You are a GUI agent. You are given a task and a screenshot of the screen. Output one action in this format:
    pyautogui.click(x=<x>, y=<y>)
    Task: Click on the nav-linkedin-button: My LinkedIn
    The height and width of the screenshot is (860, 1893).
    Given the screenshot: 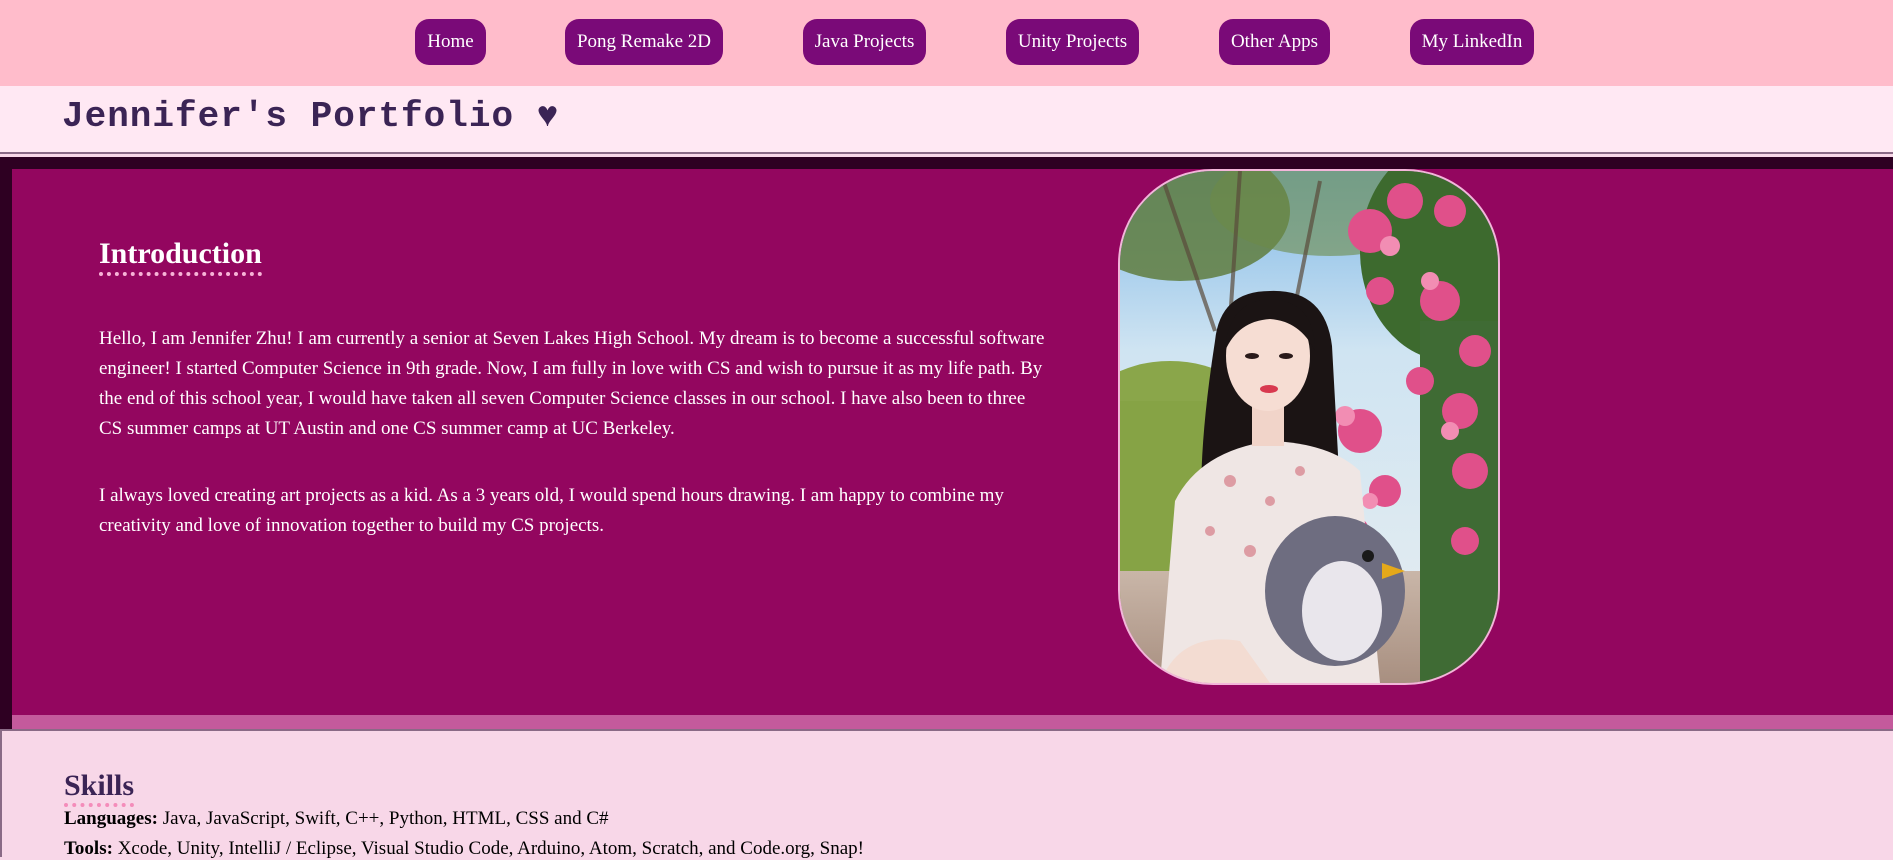 What is the action you would take?
    pyautogui.click(x=1472, y=42)
    